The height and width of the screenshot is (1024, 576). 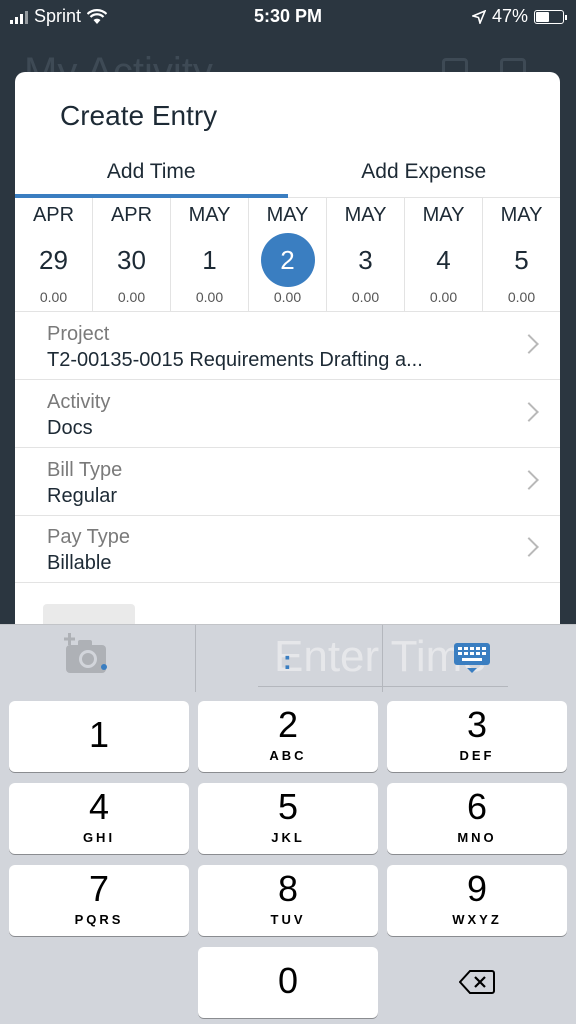 I want to click on field-label: Activity, so click(x=79, y=402).